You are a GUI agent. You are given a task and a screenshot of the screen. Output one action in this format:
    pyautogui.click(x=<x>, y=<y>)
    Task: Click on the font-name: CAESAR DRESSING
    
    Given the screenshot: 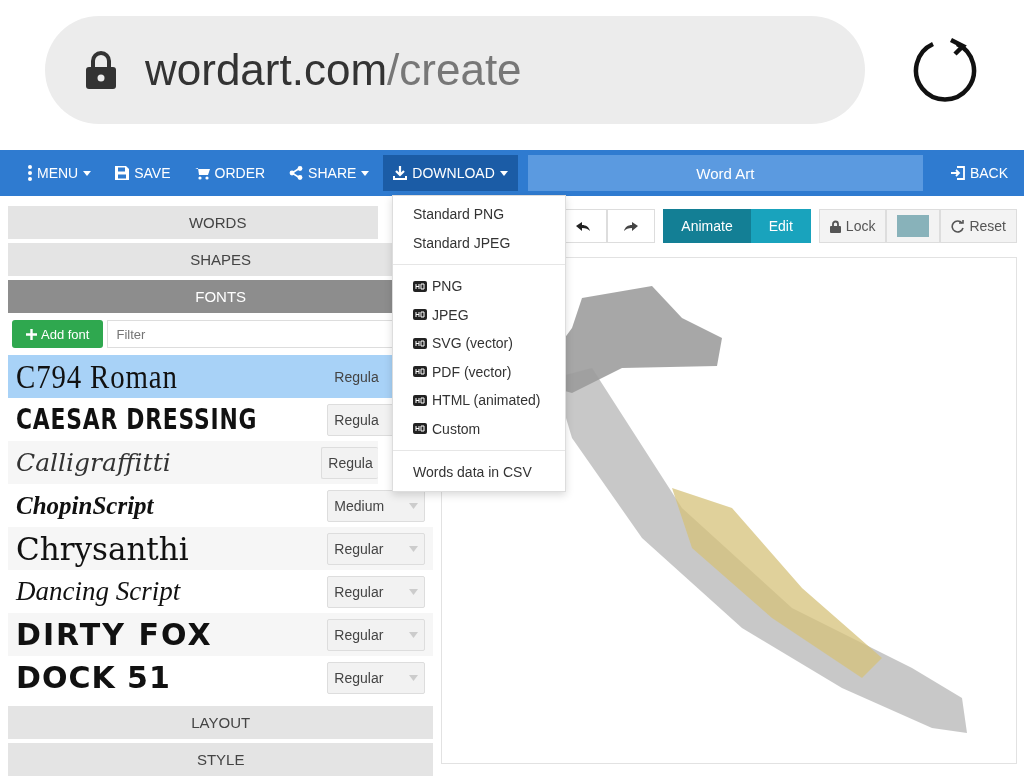 What is the action you would take?
    pyautogui.click(x=137, y=419)
    